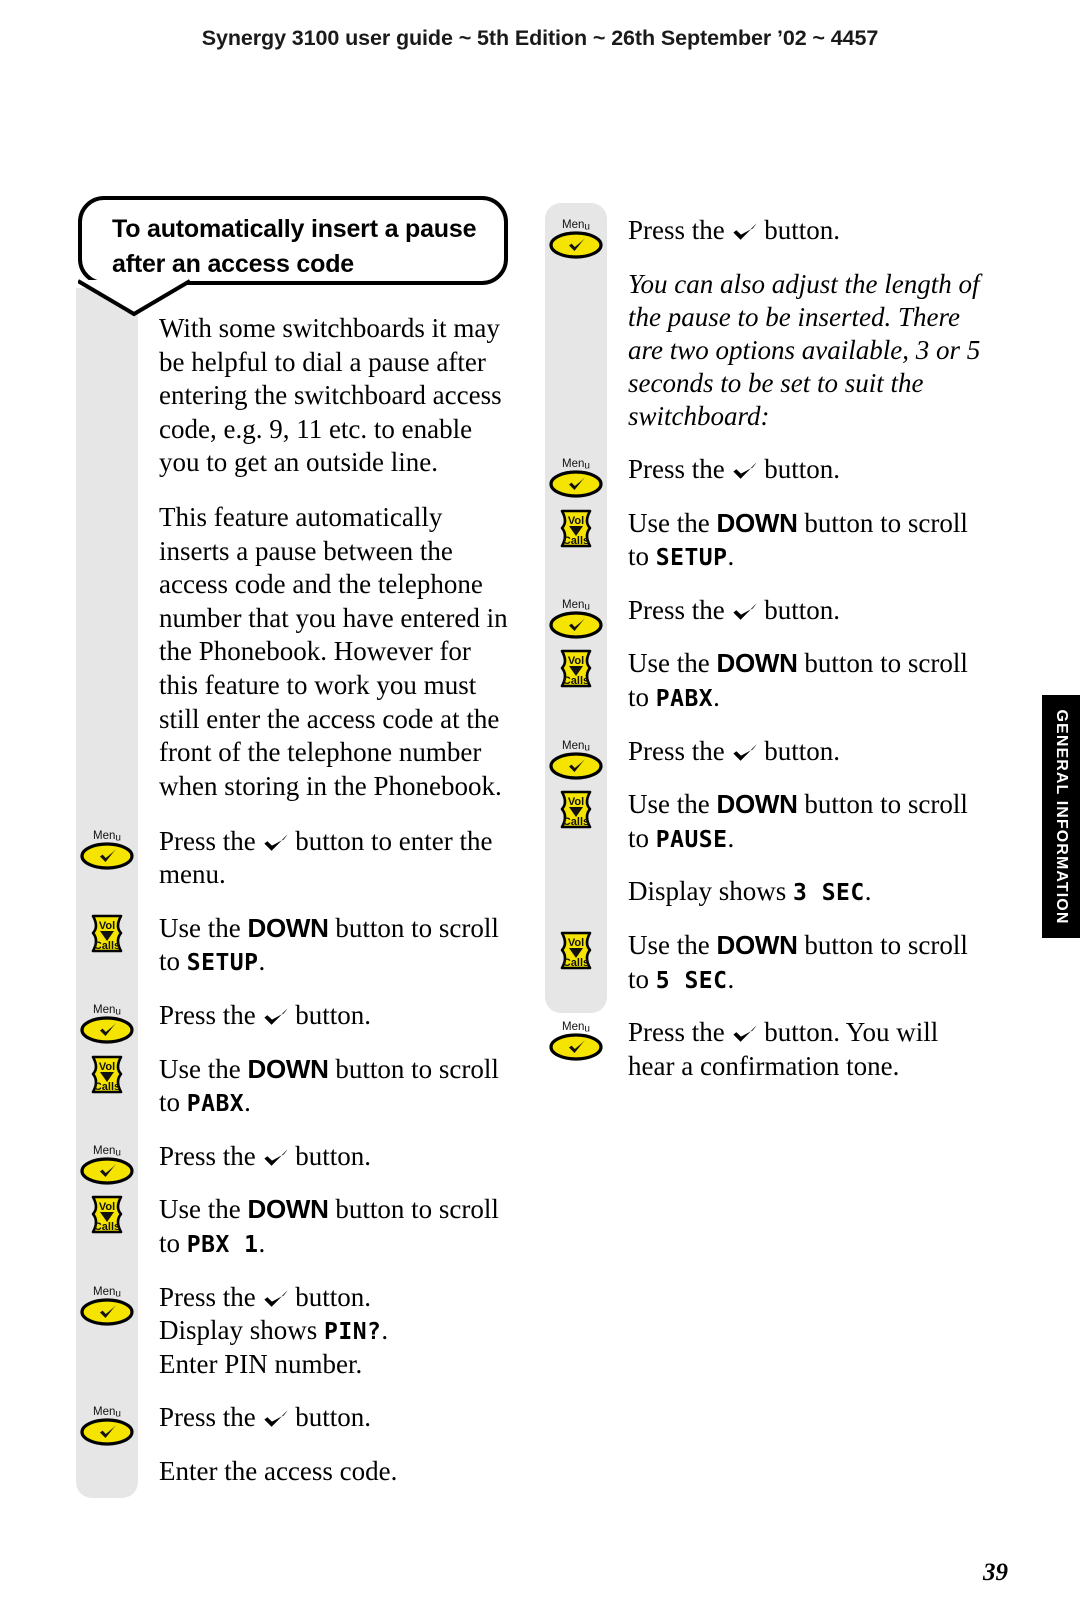 The height and width of the screenshot is (1615, 1080). I want to click on step-text: Enter the access code., so click(278, 1471).